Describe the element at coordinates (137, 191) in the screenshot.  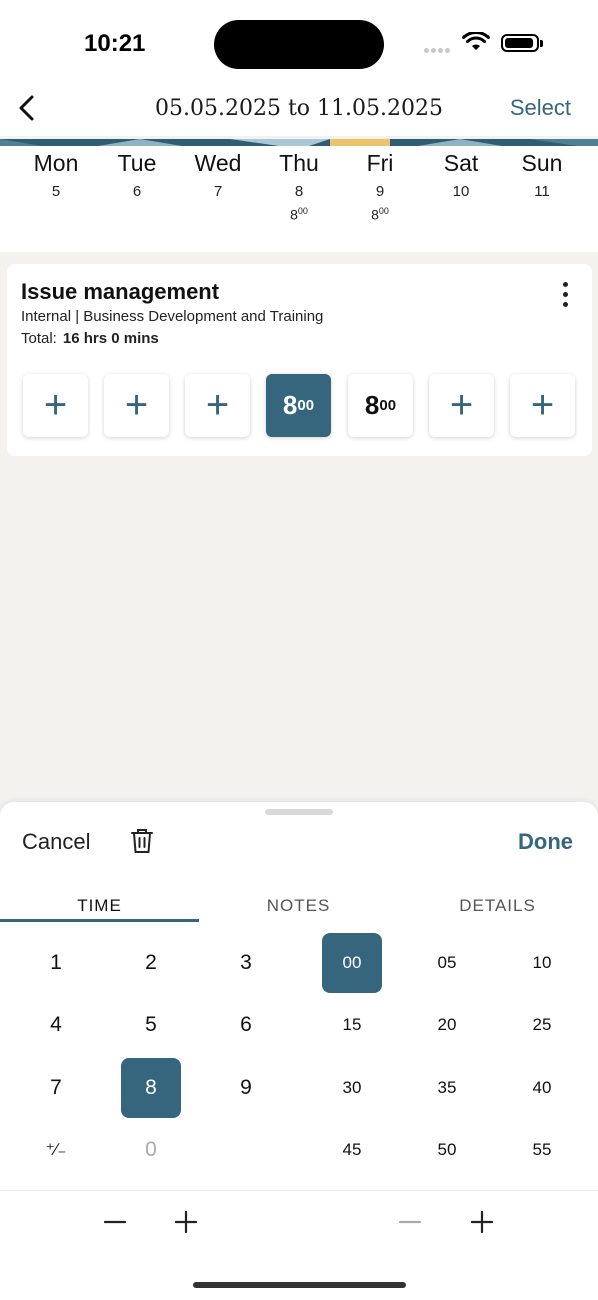
I see `day-date: 6` at that location.